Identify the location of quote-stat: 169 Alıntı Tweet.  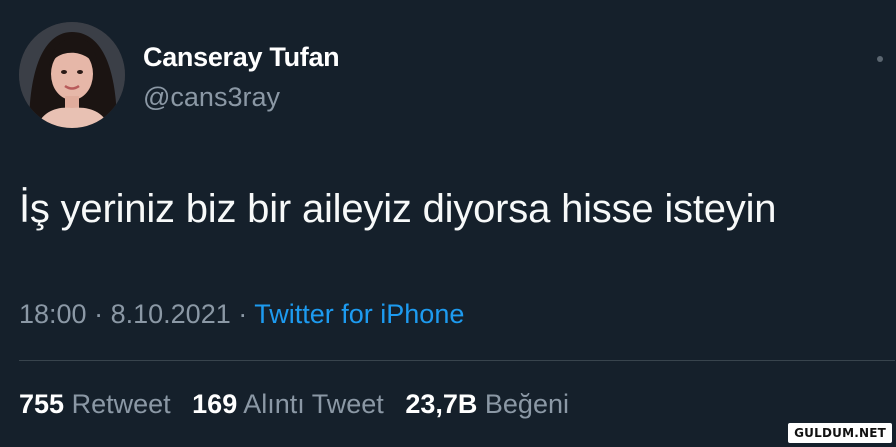
(288, 404).